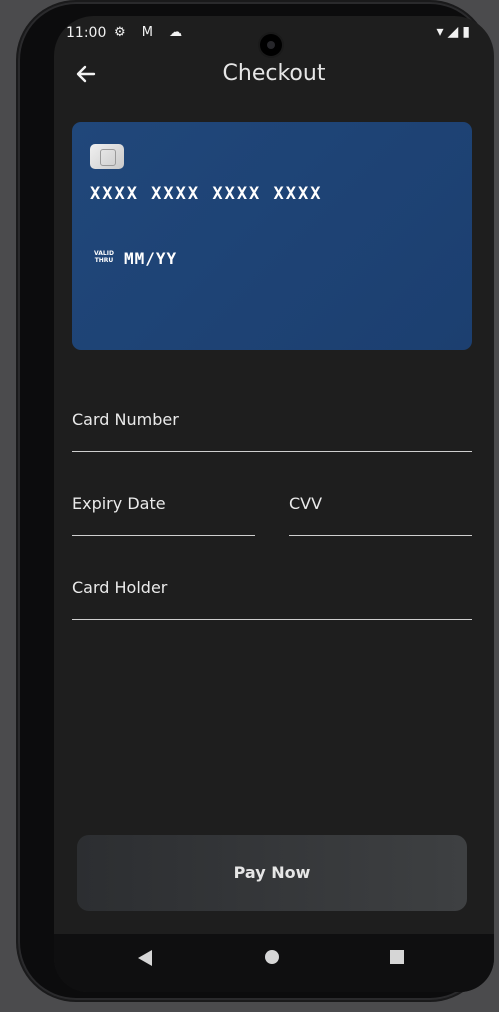 This screenshot has width=499, height=1012. I want to click on status-time: 11:00, so click(86, 33).